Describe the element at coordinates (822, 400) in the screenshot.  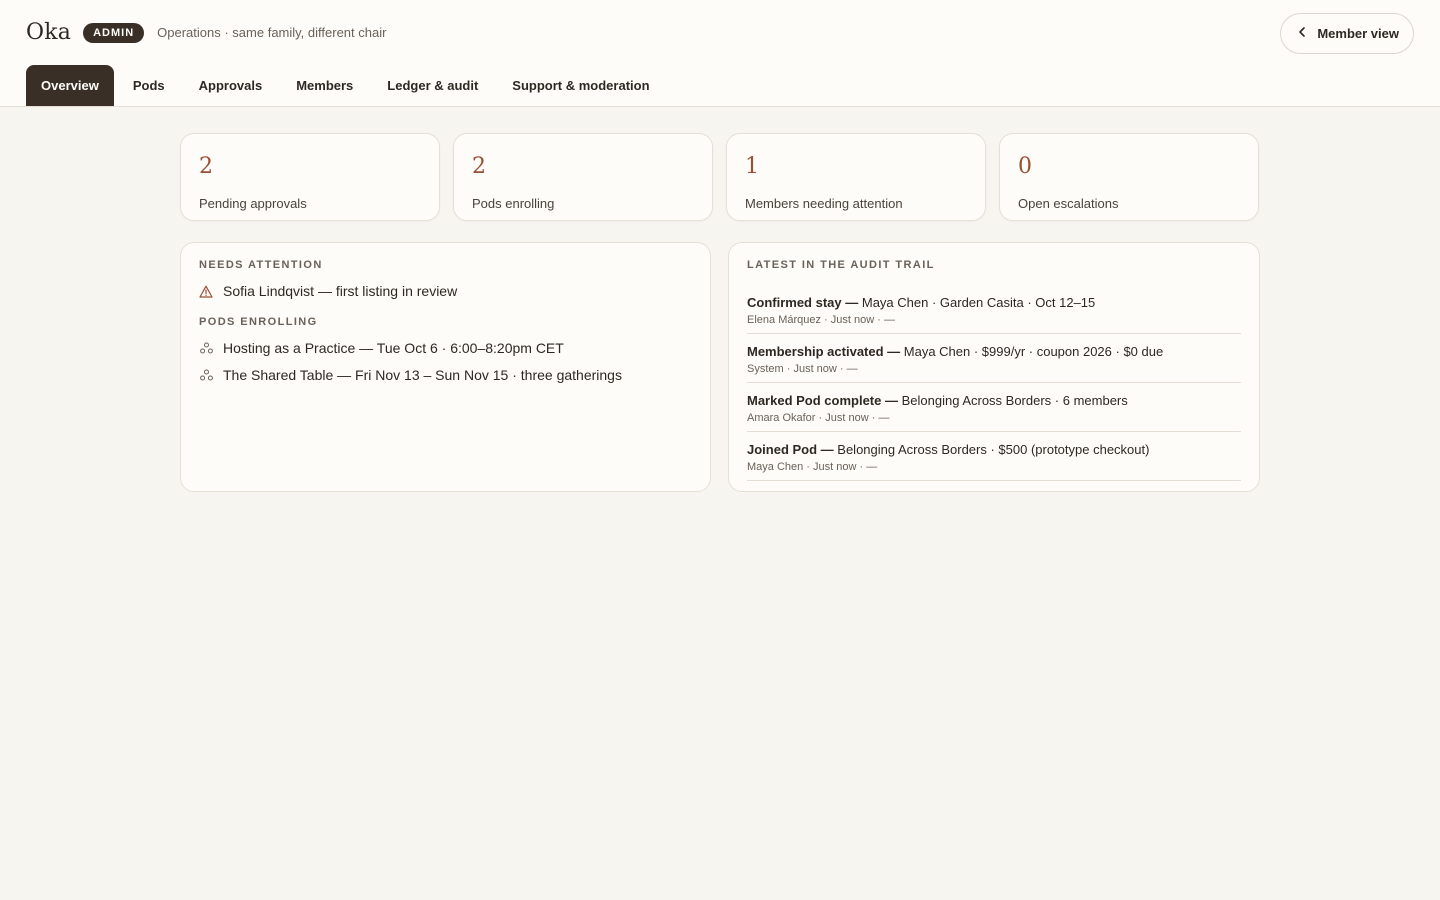
I see `audit-action: Marked Pod complete —` at that location.